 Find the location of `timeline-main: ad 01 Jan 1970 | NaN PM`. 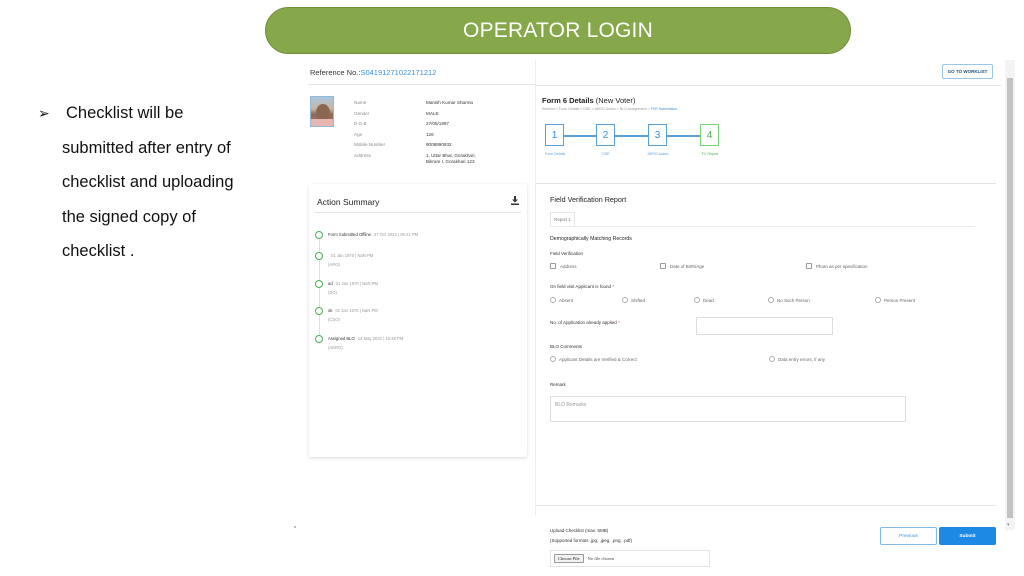

timeline-main: ad 01 Jan 1970 | NaN PM is located at coordinates (353, 283).